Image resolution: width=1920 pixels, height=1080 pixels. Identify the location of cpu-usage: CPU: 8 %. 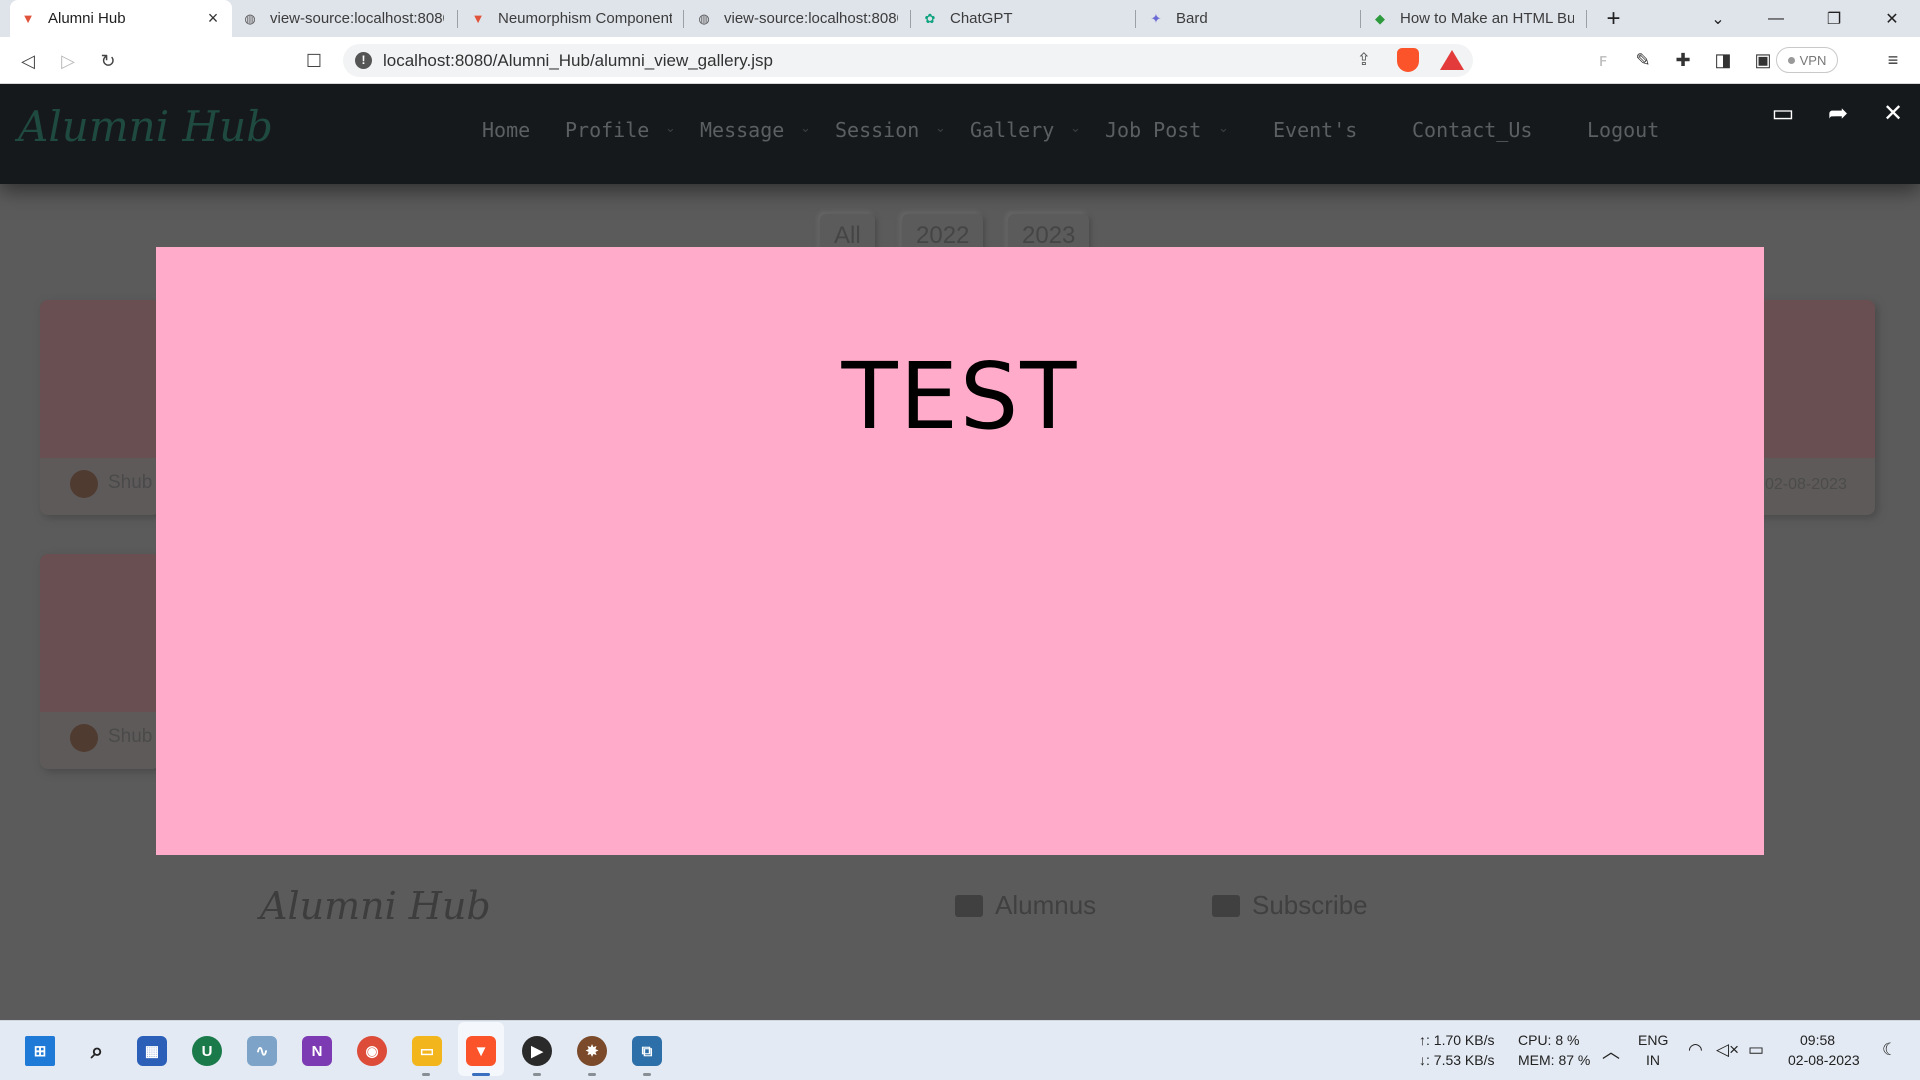
(1549, 1040).